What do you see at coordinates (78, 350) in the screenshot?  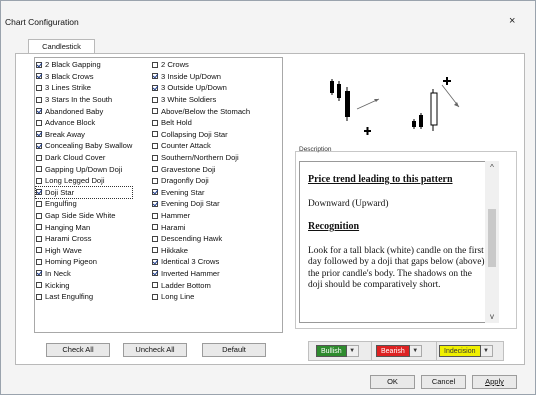 I see `check-all-button: Check All` at bounding box center [78, 350].